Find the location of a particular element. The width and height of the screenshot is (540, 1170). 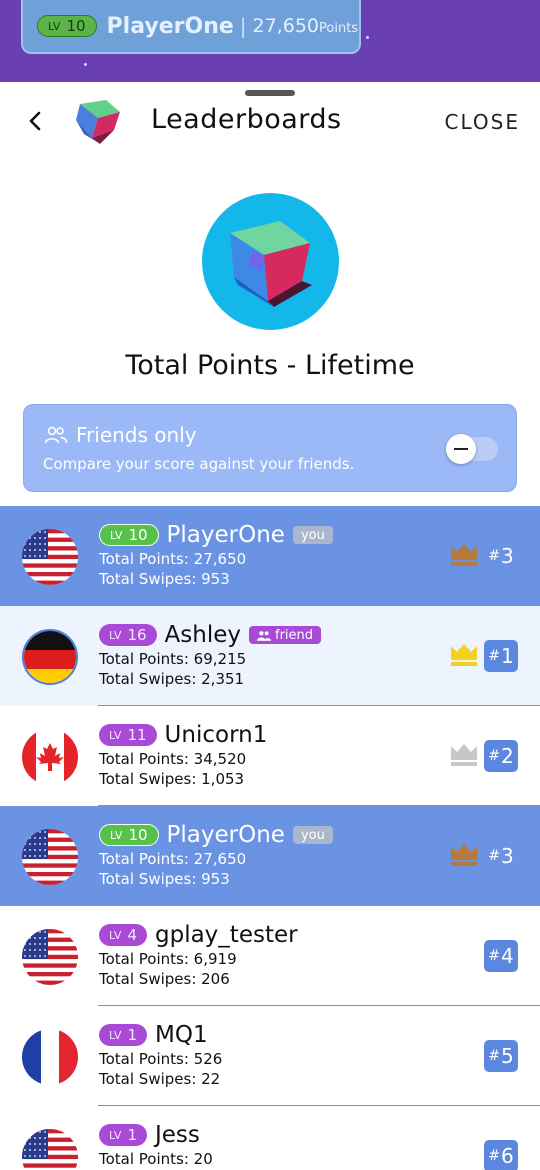

flag-france-icon is located at coordinates (50, 1057).